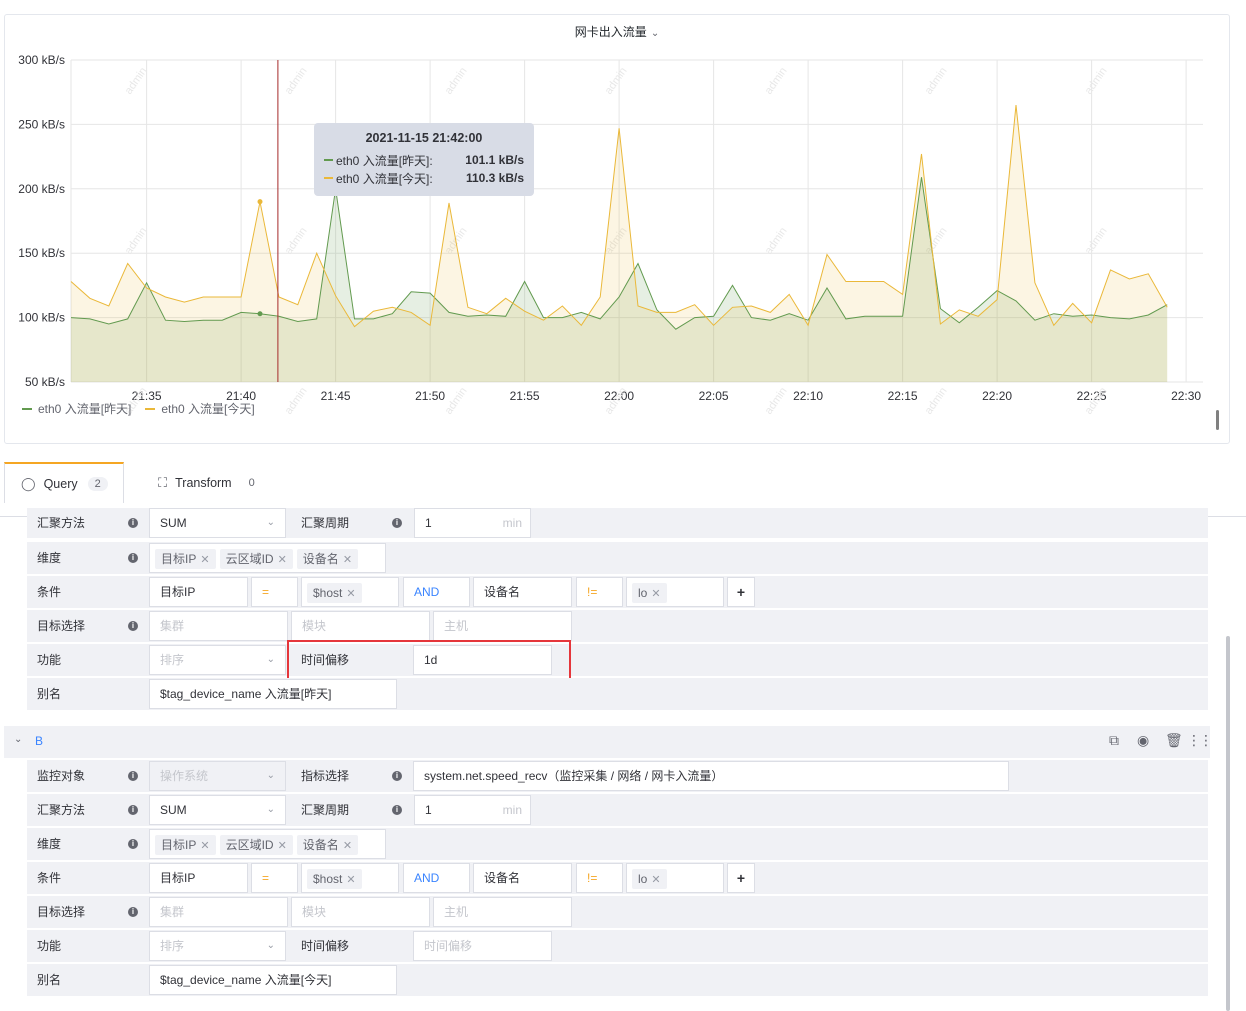 Image resolution: width=1246 pixels, height=1011 pixels. I want to click on alias-label: 别名, so click(49, 694).